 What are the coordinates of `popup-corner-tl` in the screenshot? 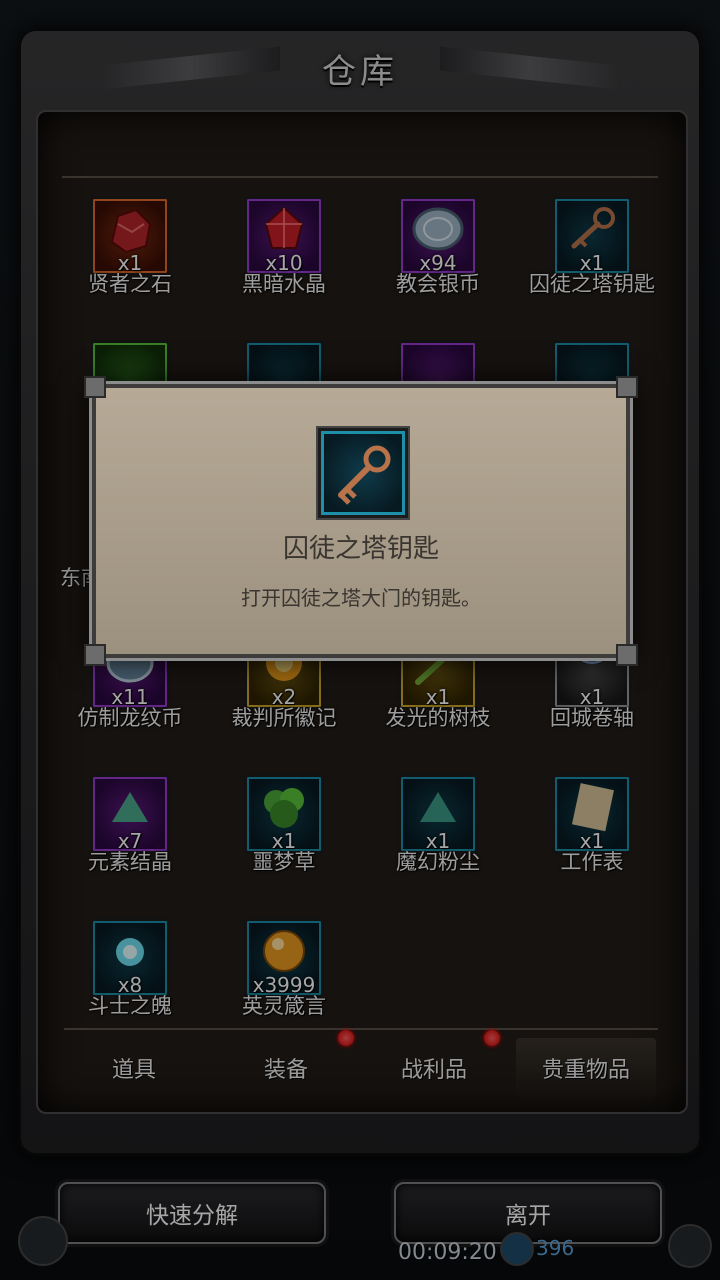 It's located at (95, 387).